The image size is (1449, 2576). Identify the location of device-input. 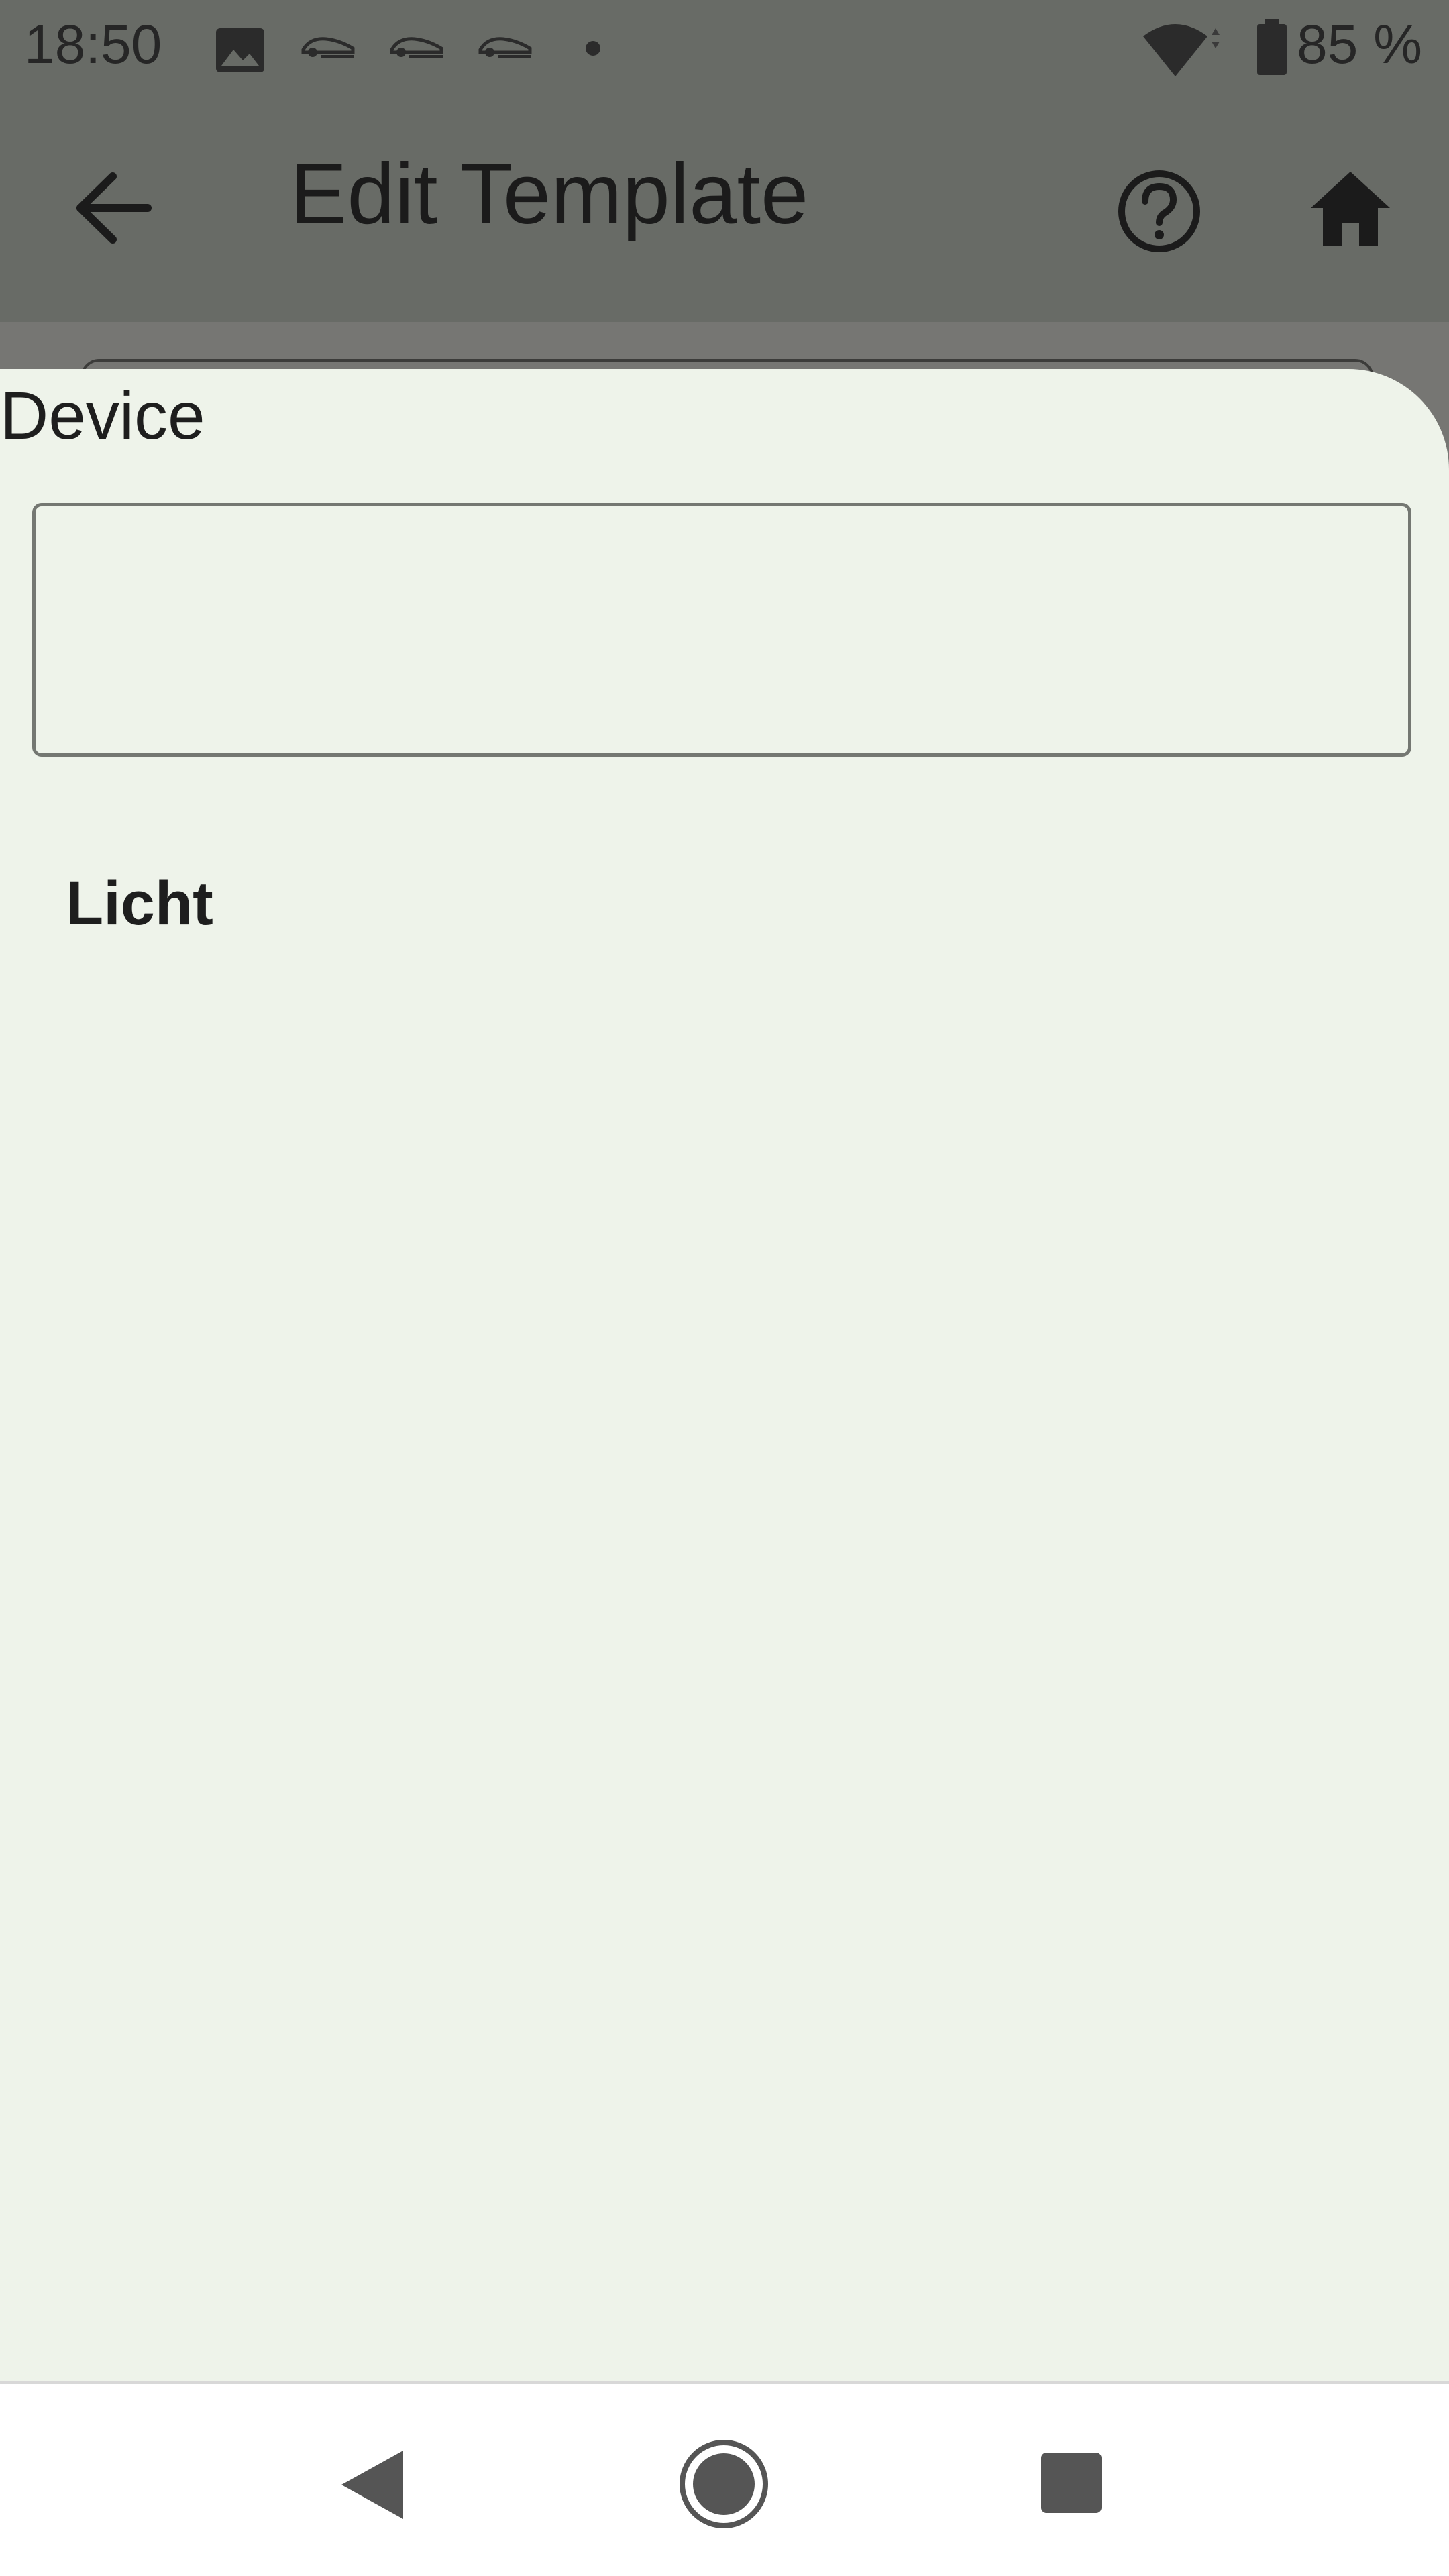
(721, 630).